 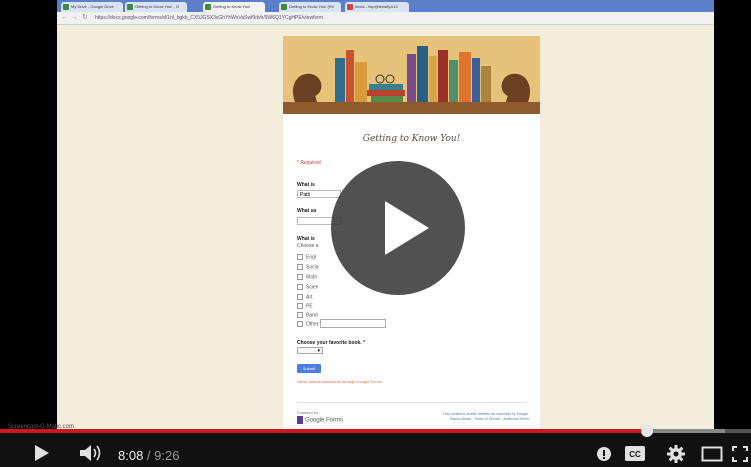 I want to click on mail-icon, so click(x=350, y=7).